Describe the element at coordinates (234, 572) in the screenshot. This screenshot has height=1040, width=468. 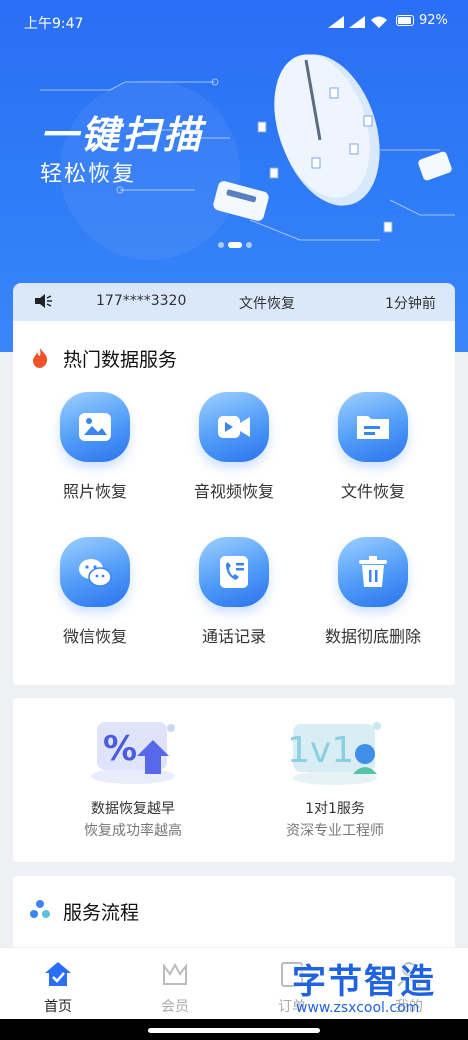
I see `phone-contact-icon` at that location.